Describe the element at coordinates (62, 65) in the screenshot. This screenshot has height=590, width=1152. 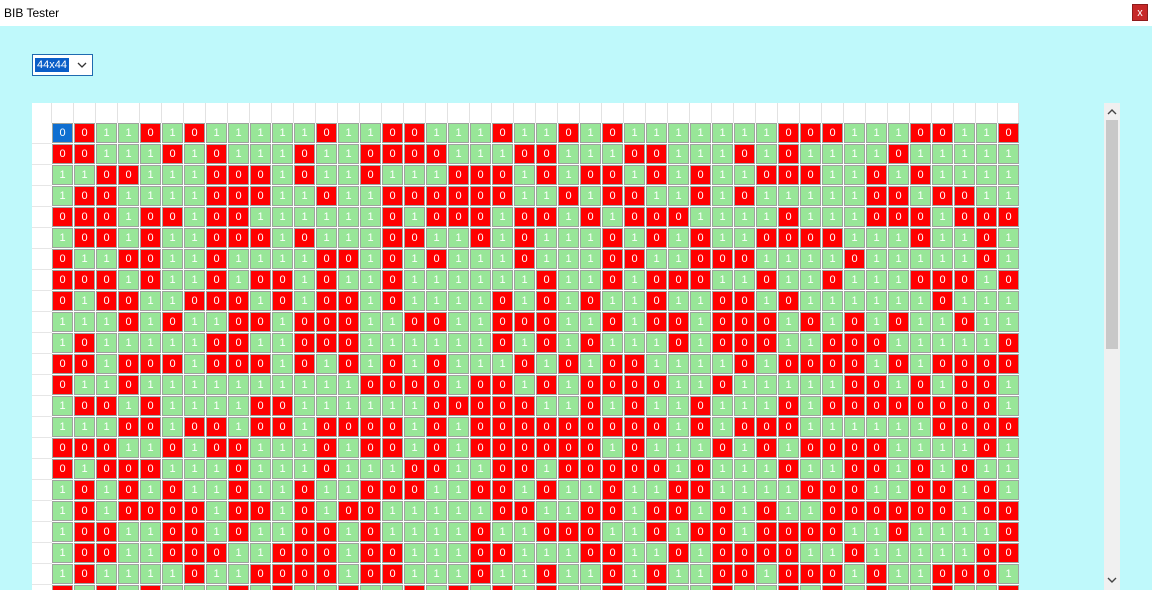
I see `matrix-size-select: 44x44` at that location.